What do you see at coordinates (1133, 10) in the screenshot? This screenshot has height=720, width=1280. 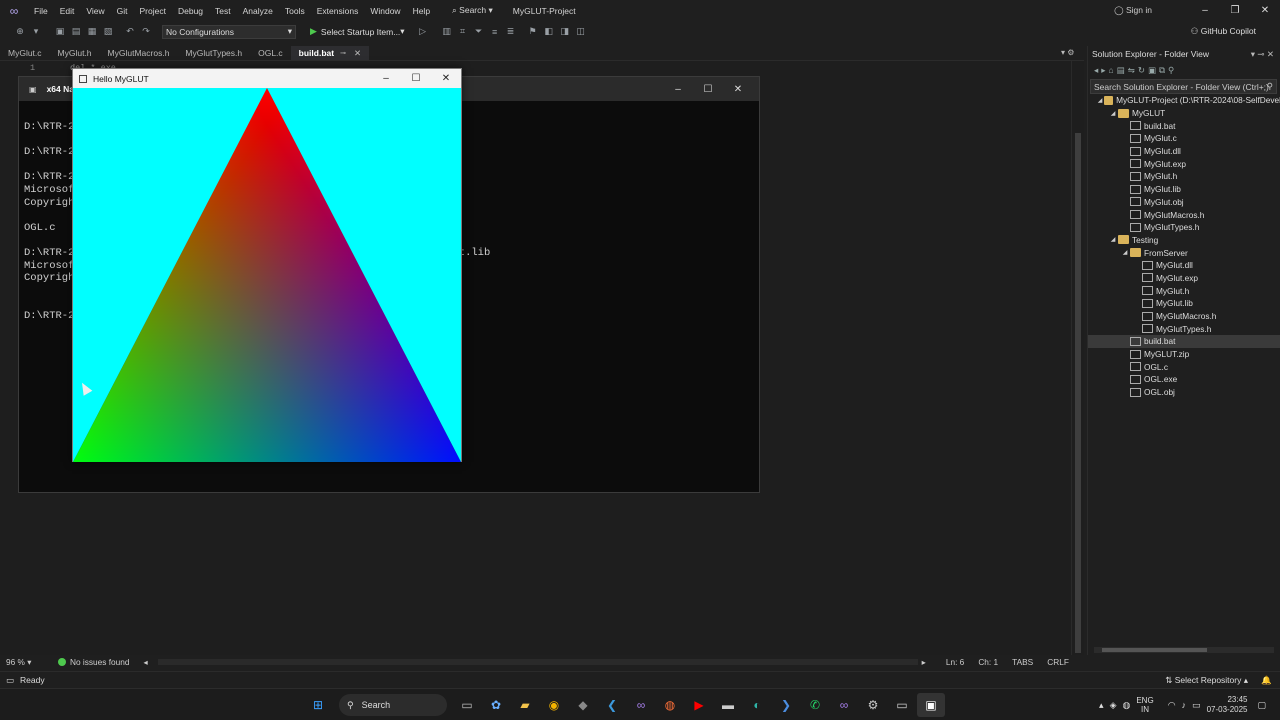 I see `sign-in-link: ◯ Sign in` at bounding box center [1133, 10].